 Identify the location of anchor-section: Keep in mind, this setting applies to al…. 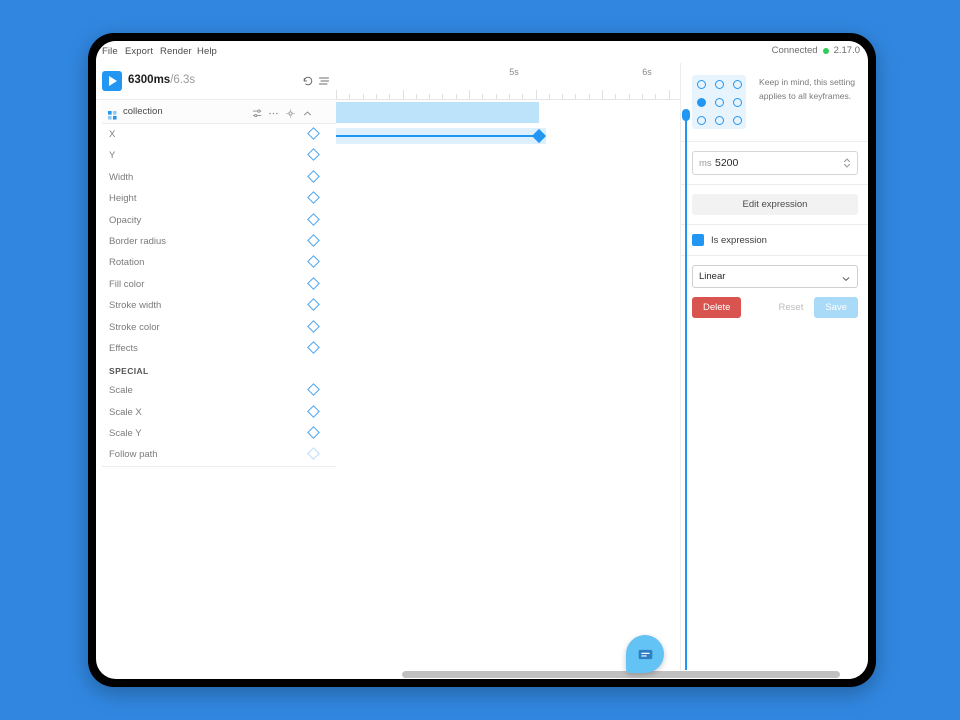
(774, 102).